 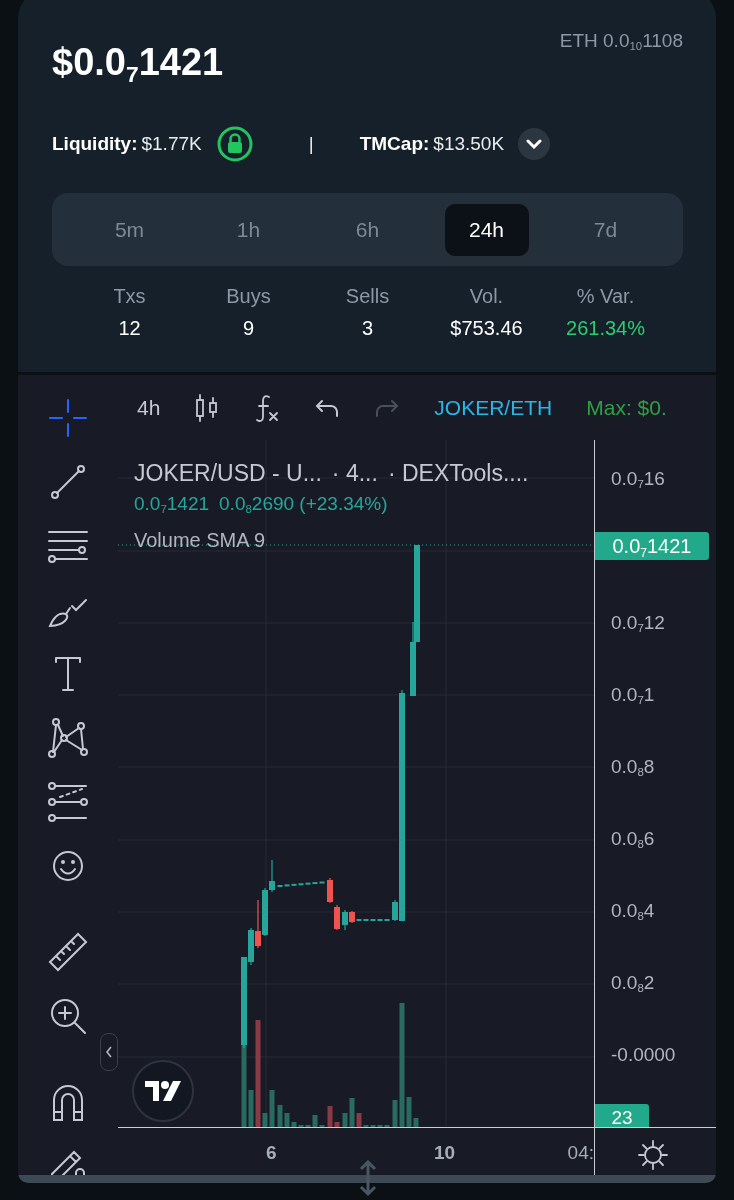 I want to click on price-tick: 0.0$_{7}$1, so click(x=633, y=695).